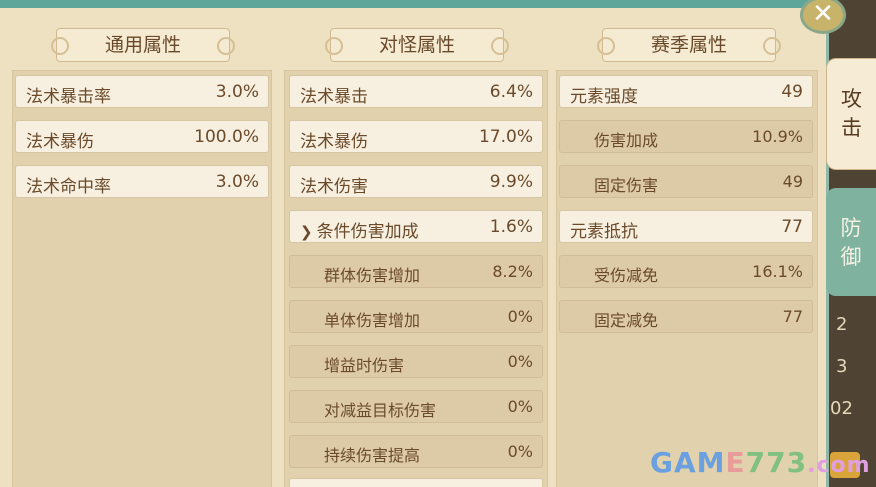  What do you see at coordinates (334, 97) in the screenshot?
I see `stat-label: 法术暴击` at bounding box center [334, 97].